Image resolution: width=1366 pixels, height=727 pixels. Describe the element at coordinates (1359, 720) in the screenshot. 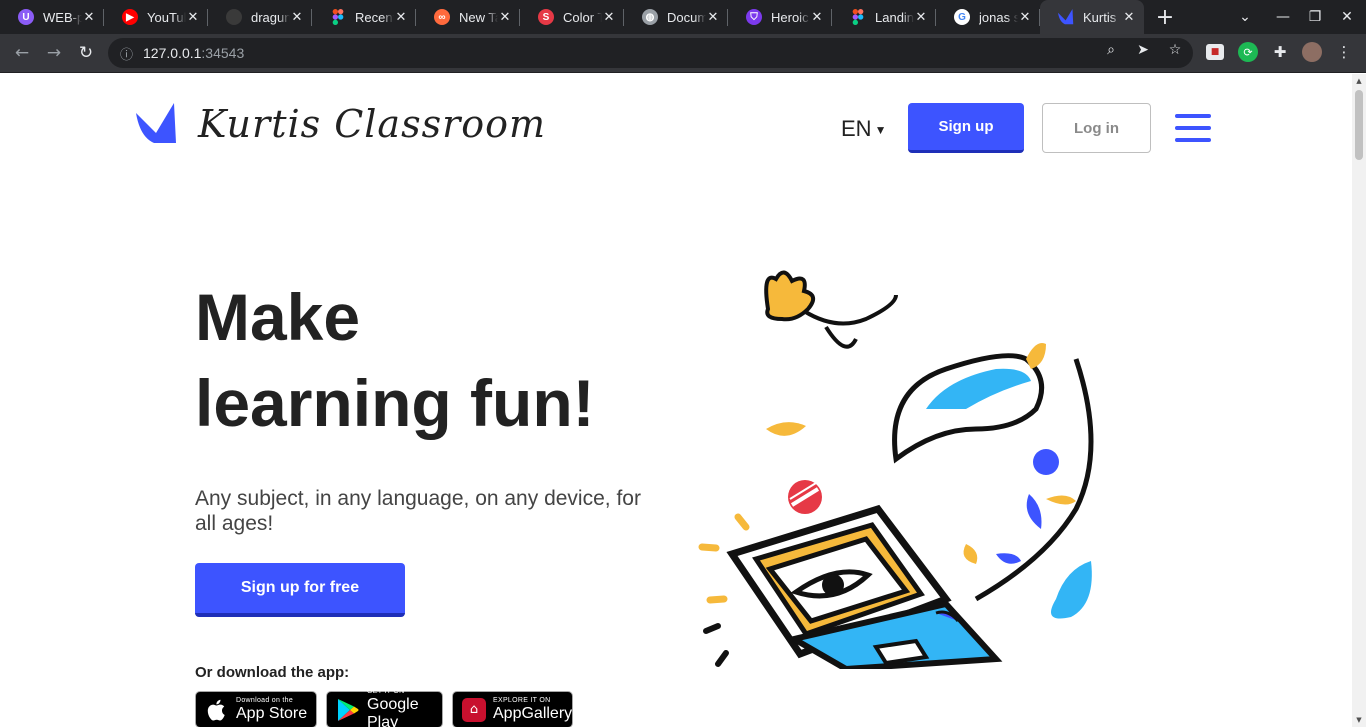

I see `scroll-down-icon: ▼` at that location.